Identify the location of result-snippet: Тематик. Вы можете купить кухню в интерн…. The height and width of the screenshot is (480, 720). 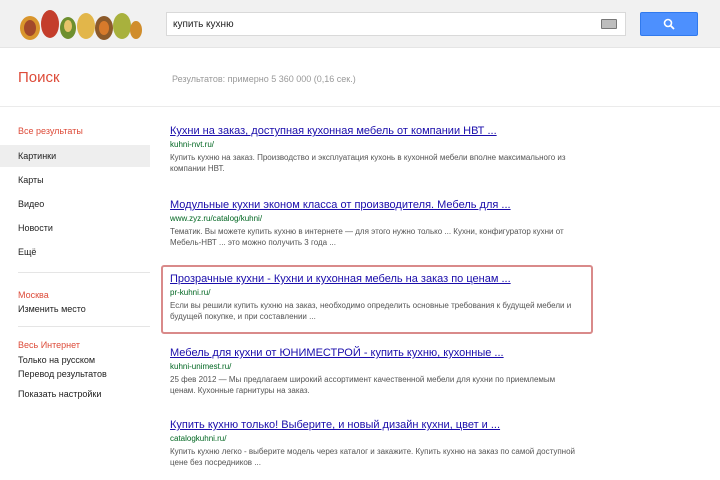
(367, 237).